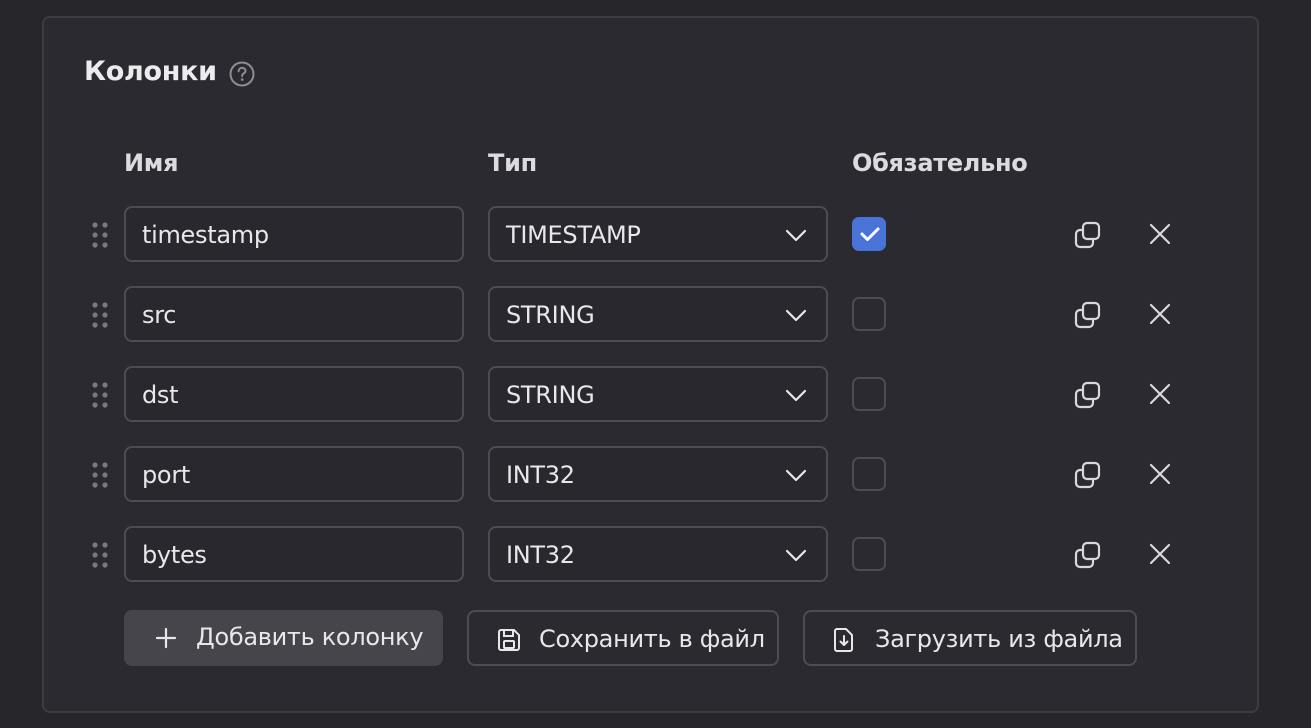 This screenshot has width=1311, height=728. Describe the element at coordinates (174, 555) in the screenshot. I see `column-name-value: bytes` at that location.